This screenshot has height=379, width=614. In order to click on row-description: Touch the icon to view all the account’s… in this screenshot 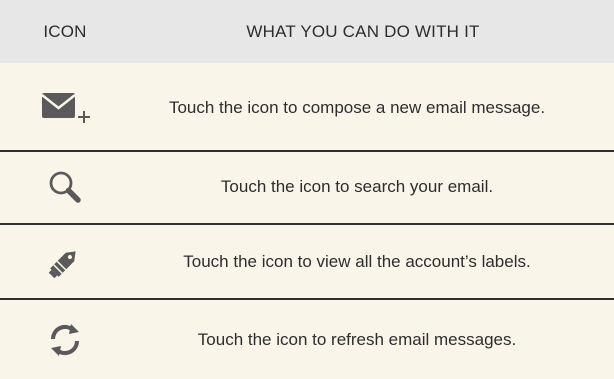, I will do `click(357, 261)`.